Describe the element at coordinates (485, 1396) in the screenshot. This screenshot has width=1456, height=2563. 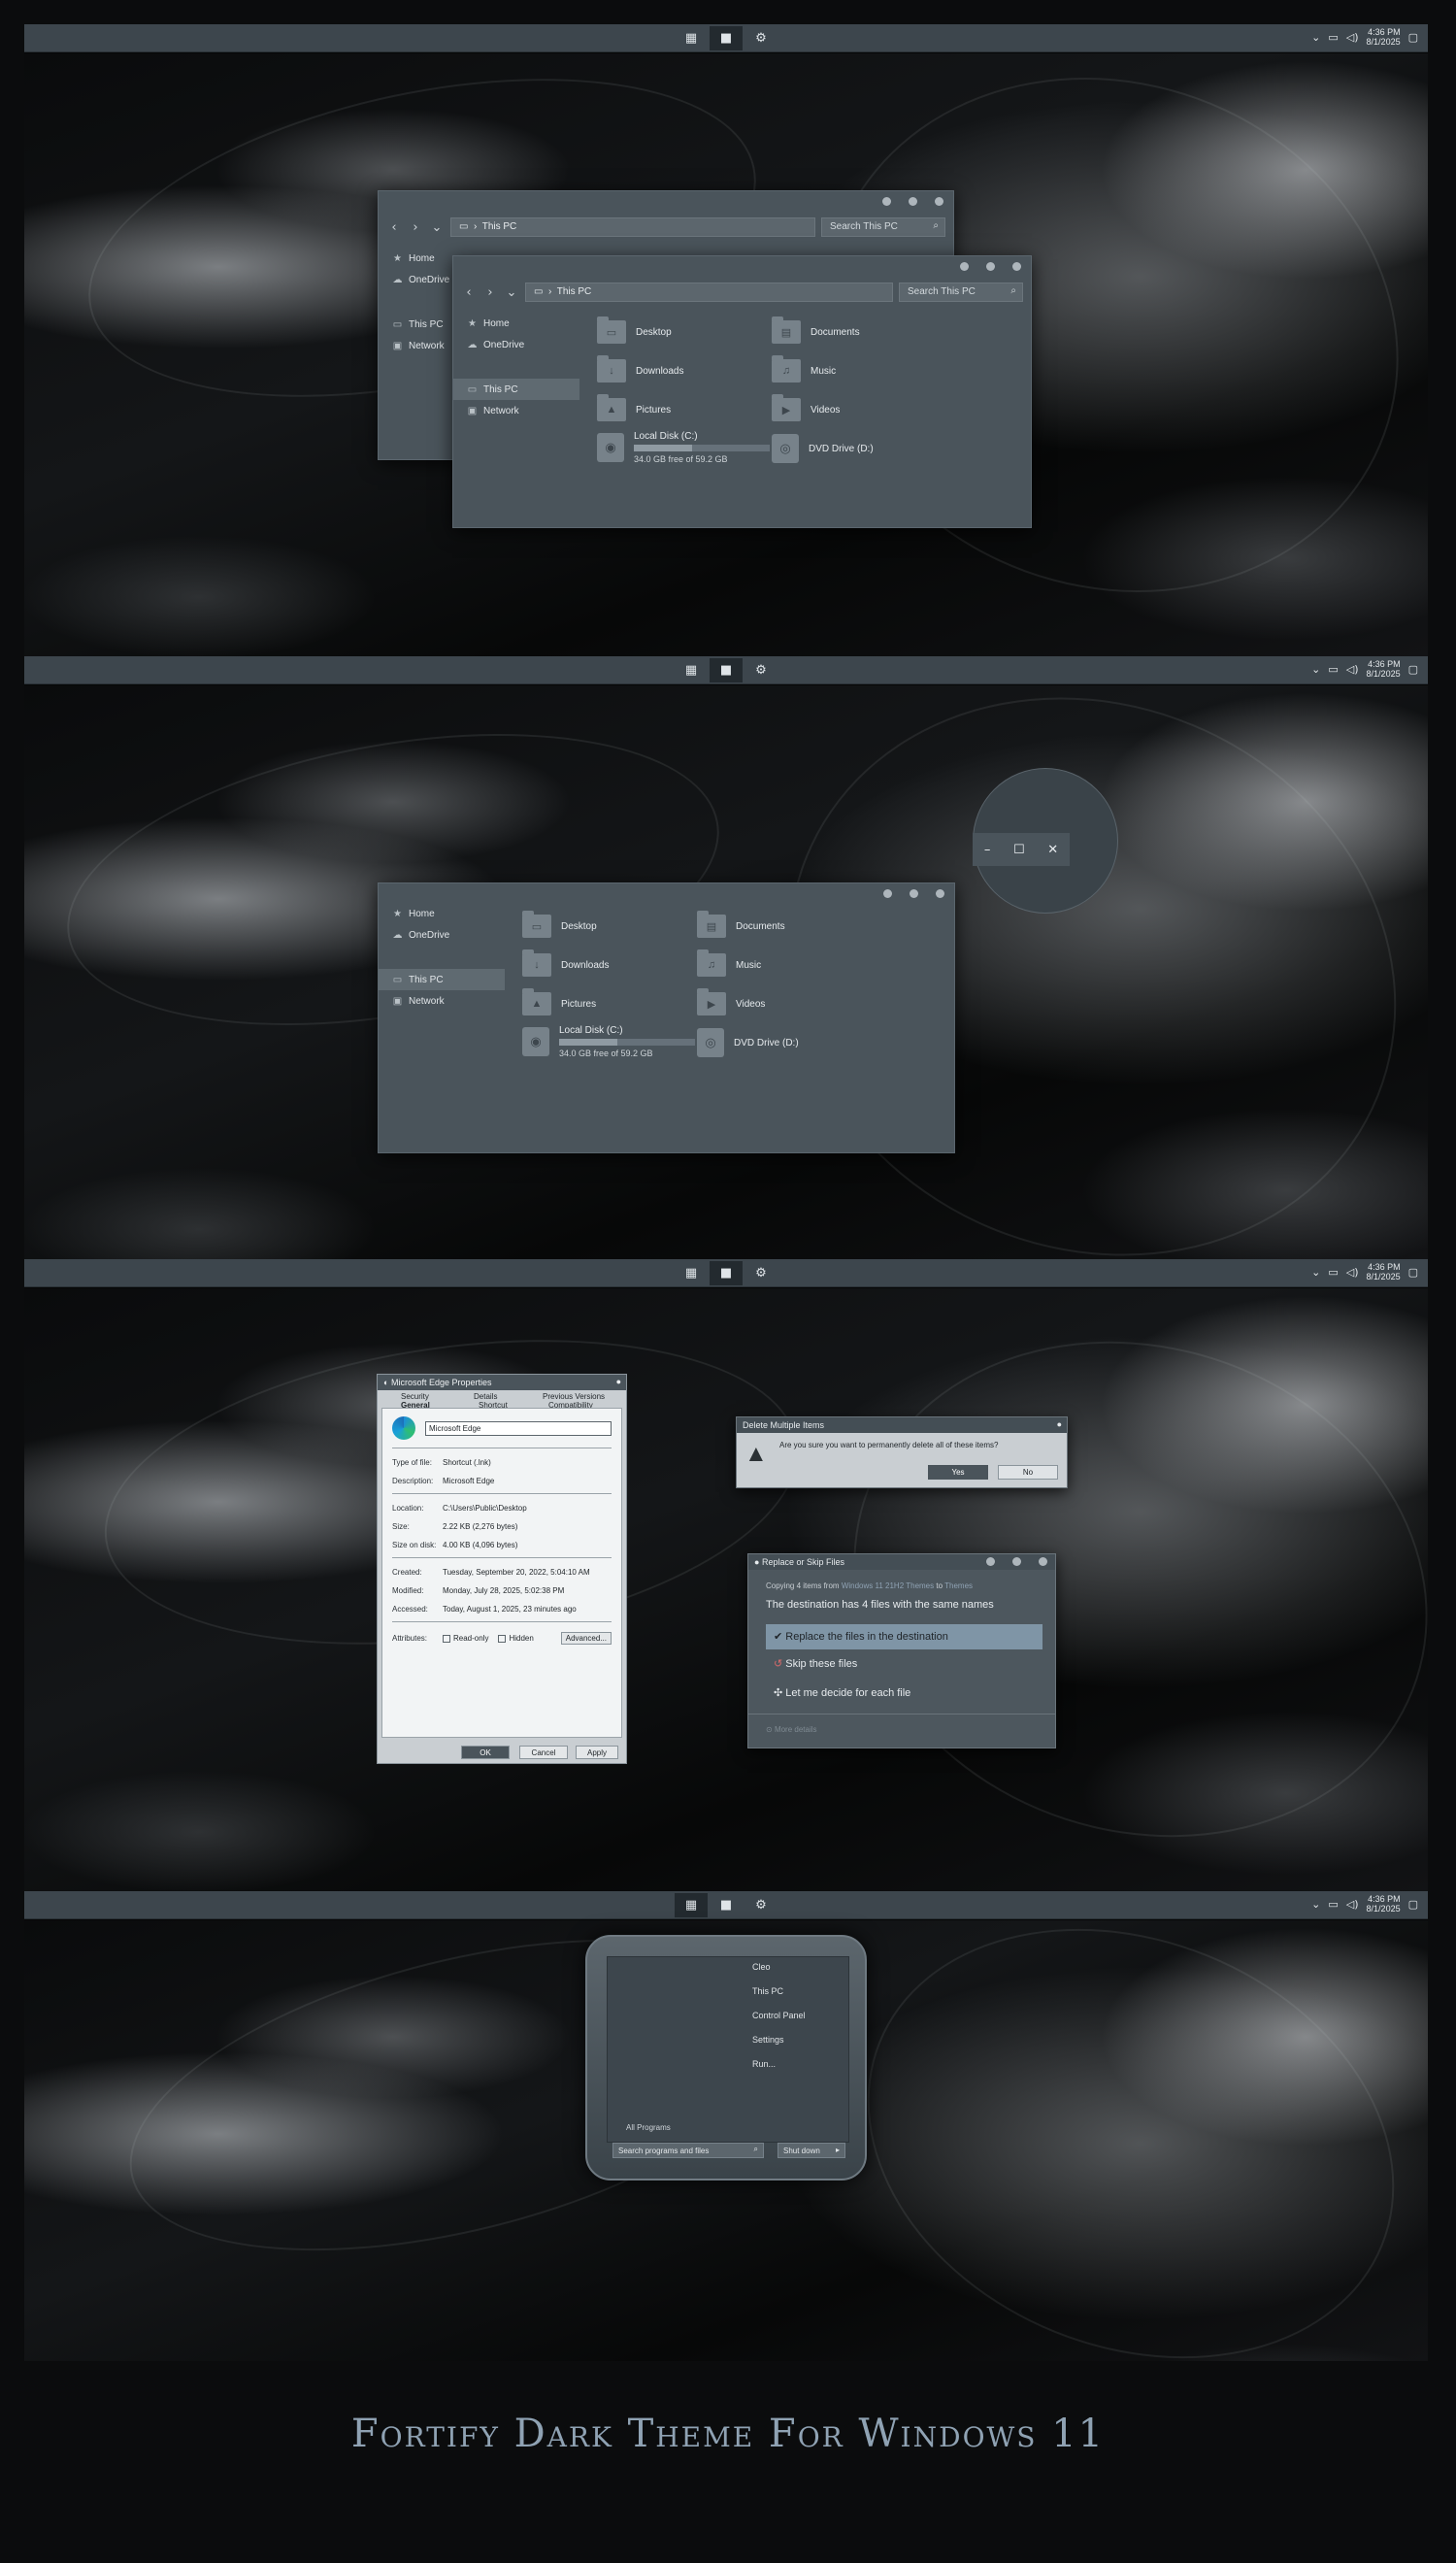
I see `tab-details: Details` at that location.